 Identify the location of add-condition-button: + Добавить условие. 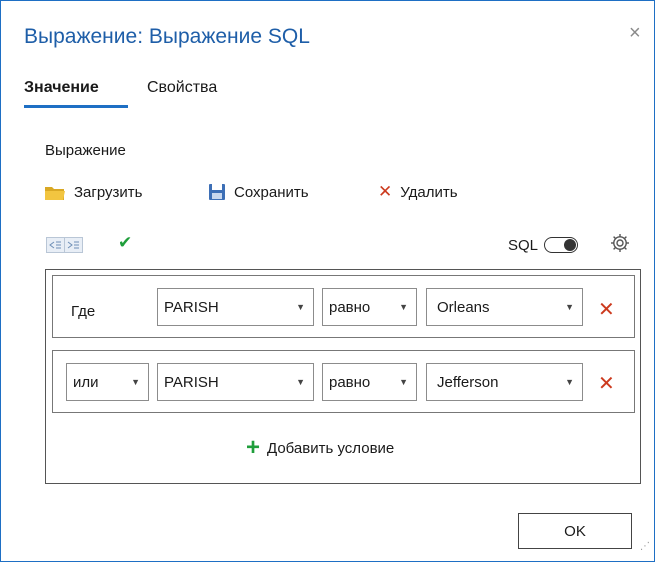
(320, 447).